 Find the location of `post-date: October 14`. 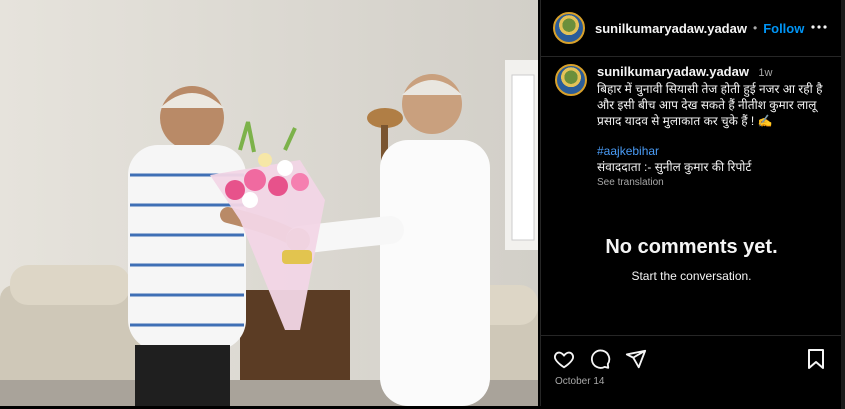

post-date: October 14 is located at coordinates (579, 381).